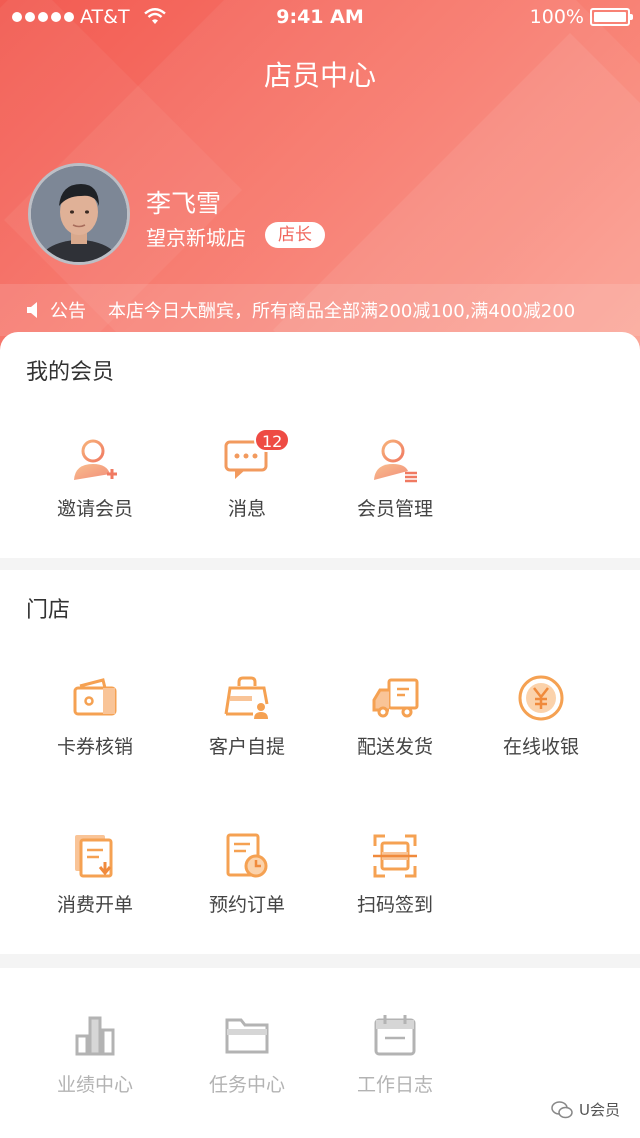  What do you see at coordinates (394, 509) in the screenshot?
I see `member-manage-label: 会员管理` at bounding box center [394, 509].